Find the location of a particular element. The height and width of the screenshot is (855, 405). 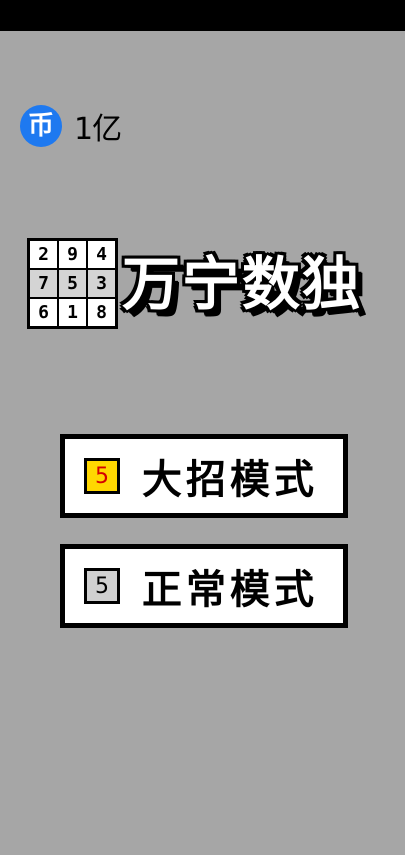

logo-cell: 8 is located at coordinates (101, 312).